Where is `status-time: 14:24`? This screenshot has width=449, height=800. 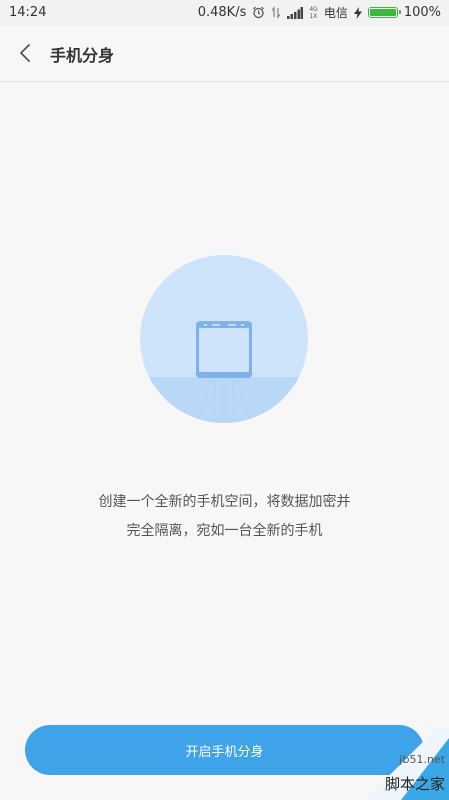
status-time: 14:24 is located at coordinates (28, 12).